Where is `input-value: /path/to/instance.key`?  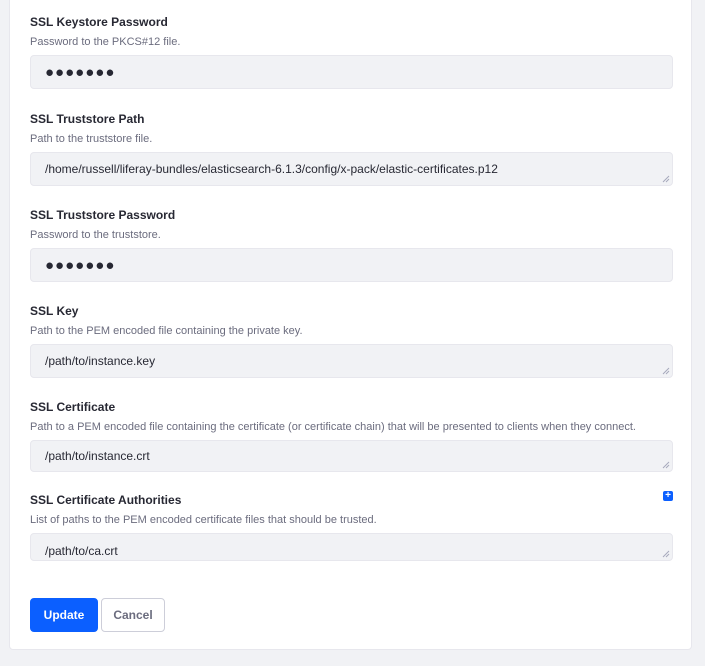
input-value: /path/to/instance.key is located at coordinates (100, 361).